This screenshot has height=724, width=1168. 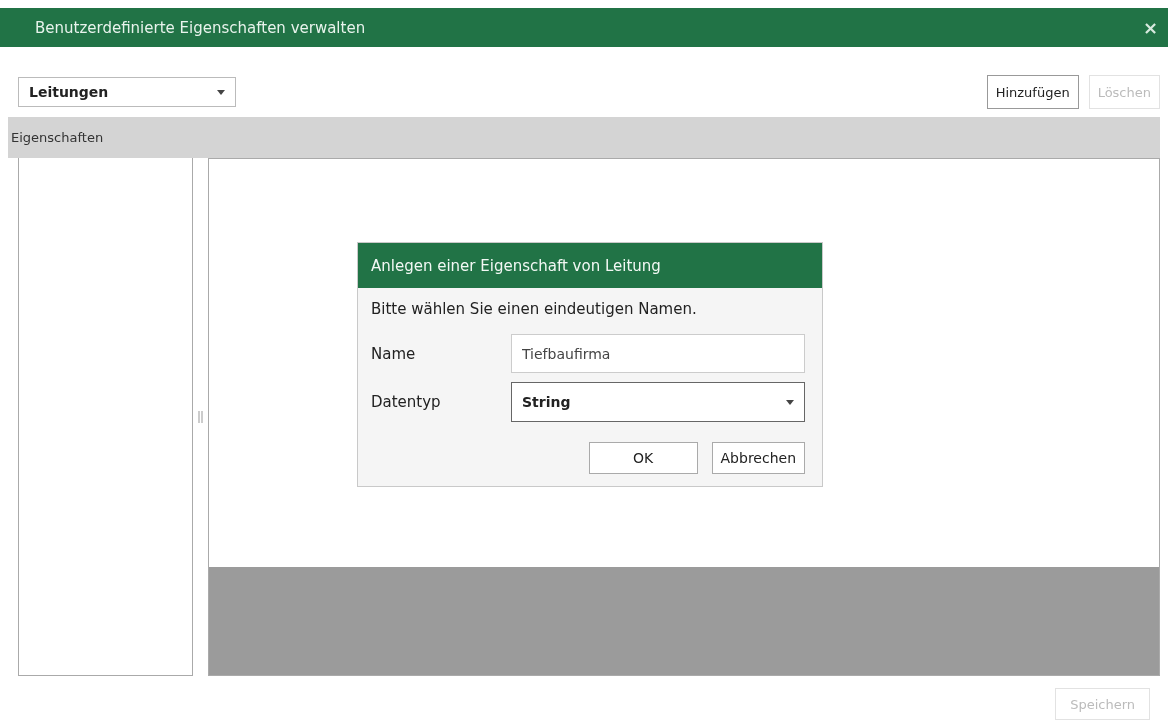 I want to click on close-button: ×, so click(x=1150, y=27).